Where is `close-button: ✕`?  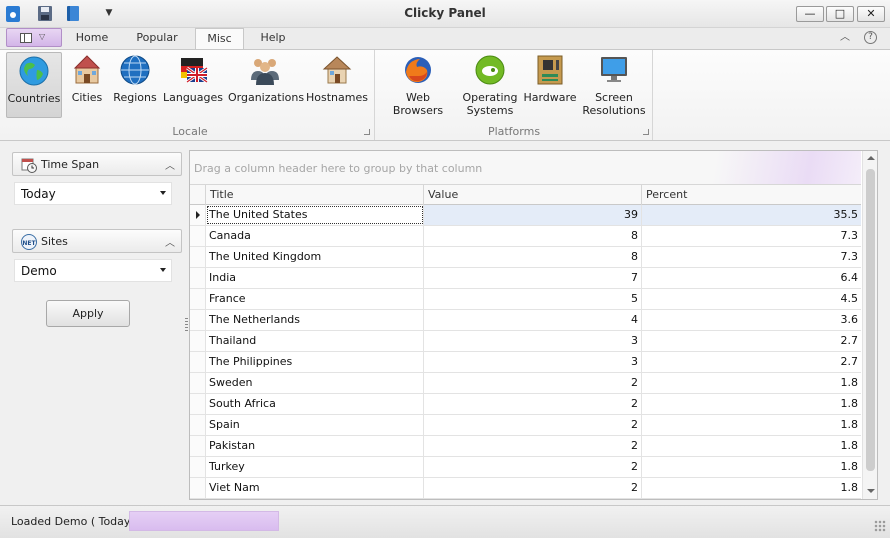
close-button: ✕ is located at coordinates (871, 14).